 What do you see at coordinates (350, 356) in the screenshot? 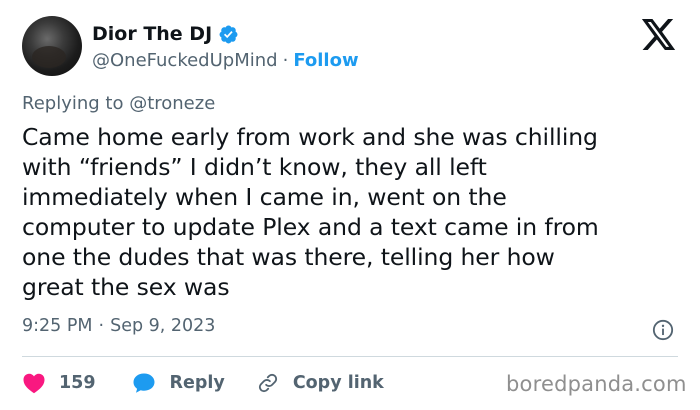
I see `divider` at bounding box center [350, 356].